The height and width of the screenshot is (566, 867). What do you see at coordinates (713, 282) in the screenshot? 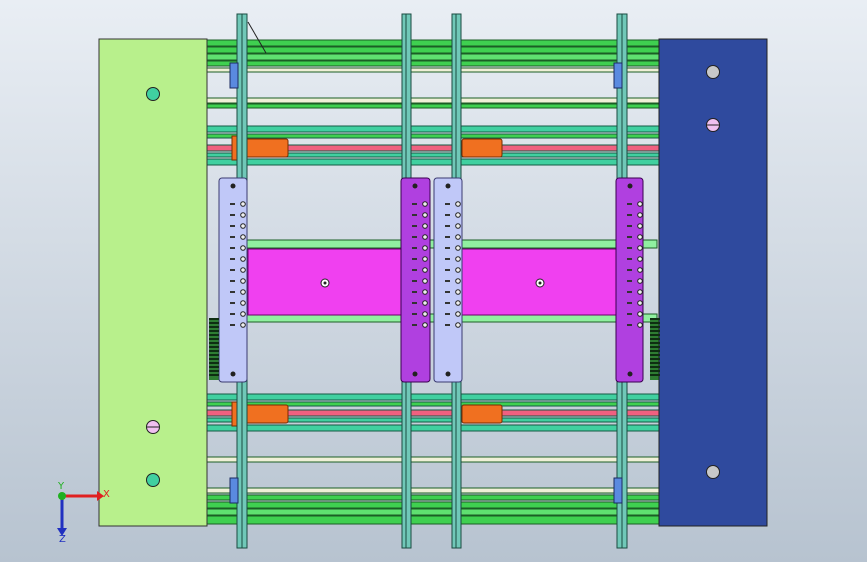
I see `right-mounting-plate` at bounding box center [713, 282].